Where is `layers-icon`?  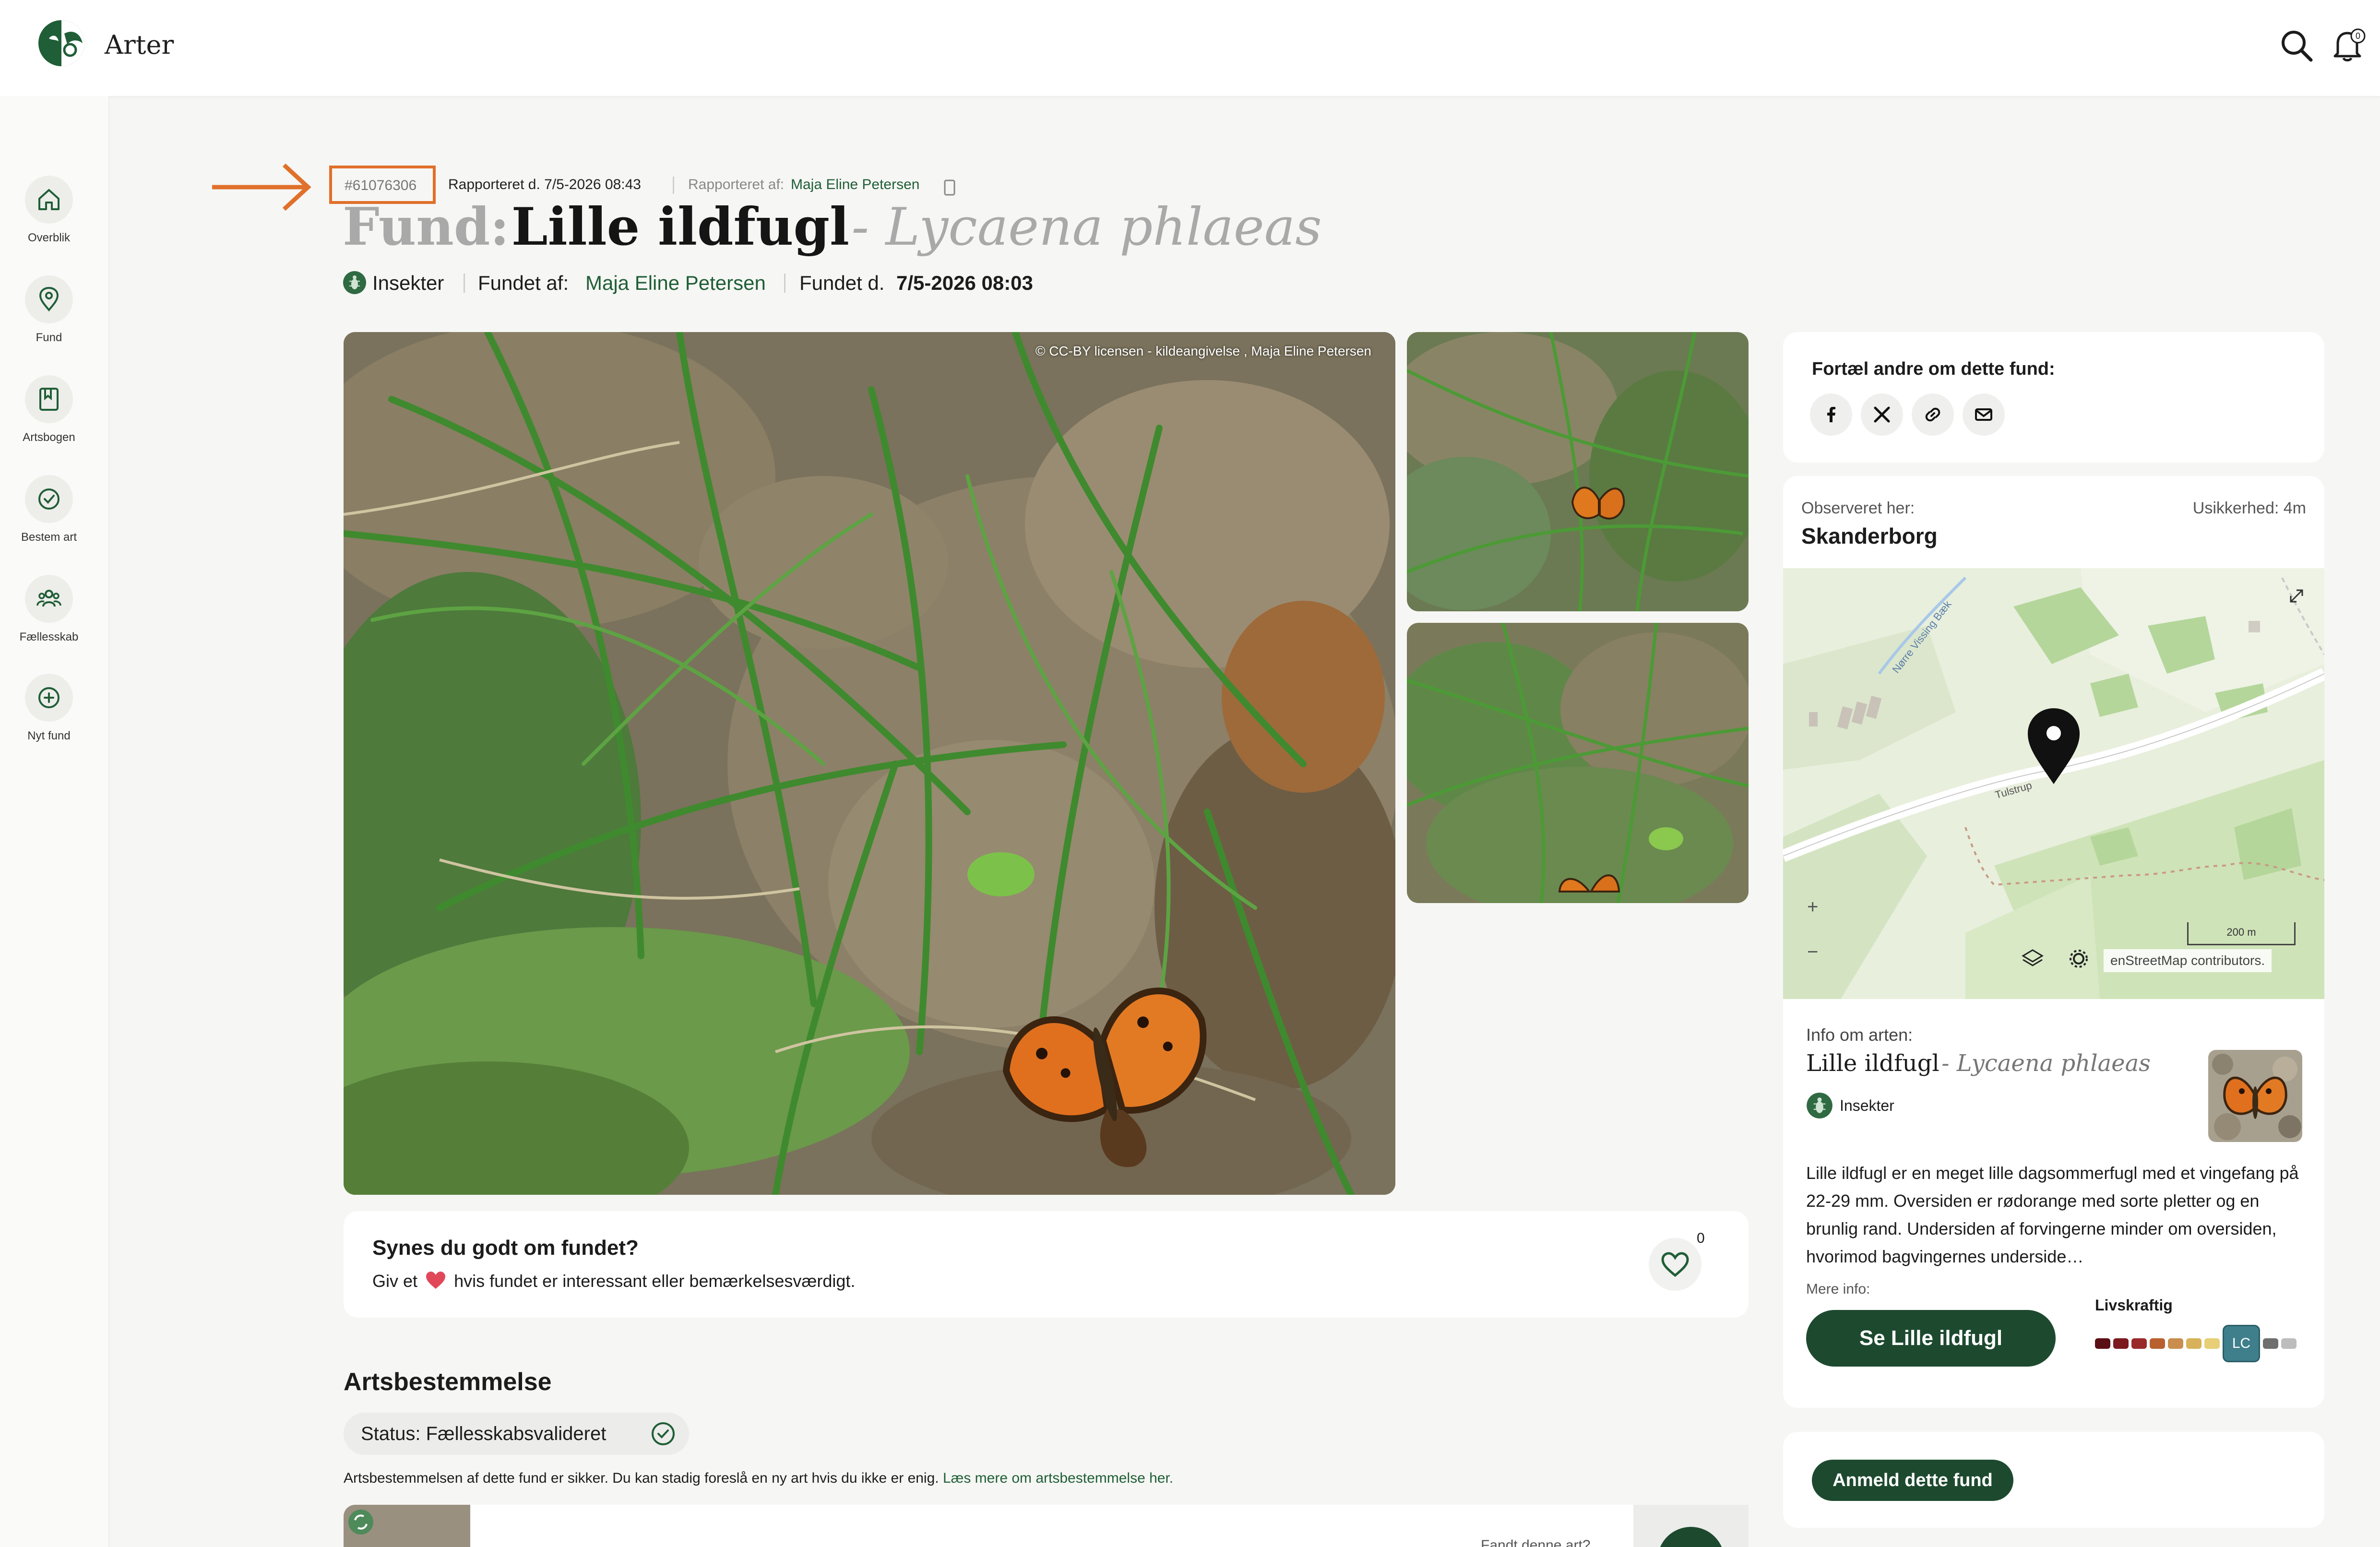 layers-icon is located at coordinates (2033, 958).